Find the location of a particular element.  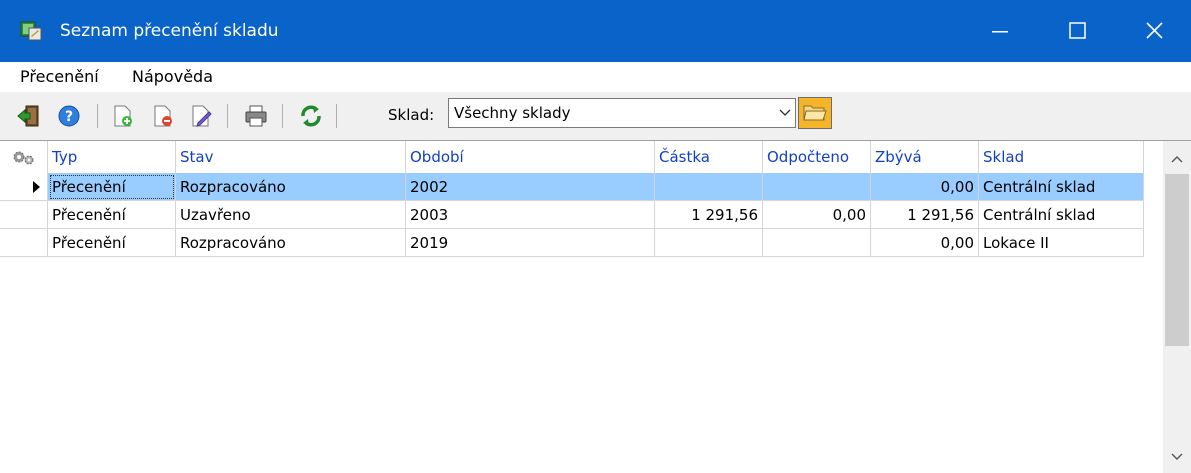

menu-preceneni: Přecenění is located at coordinates (59, 77).